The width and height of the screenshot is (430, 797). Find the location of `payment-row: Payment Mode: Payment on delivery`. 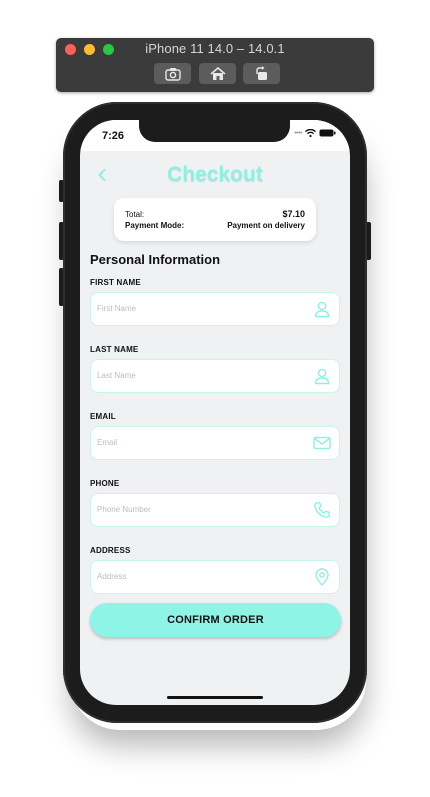

payment-row: Payment Mode: Payment on delivery is located at coordinates (215, 225).